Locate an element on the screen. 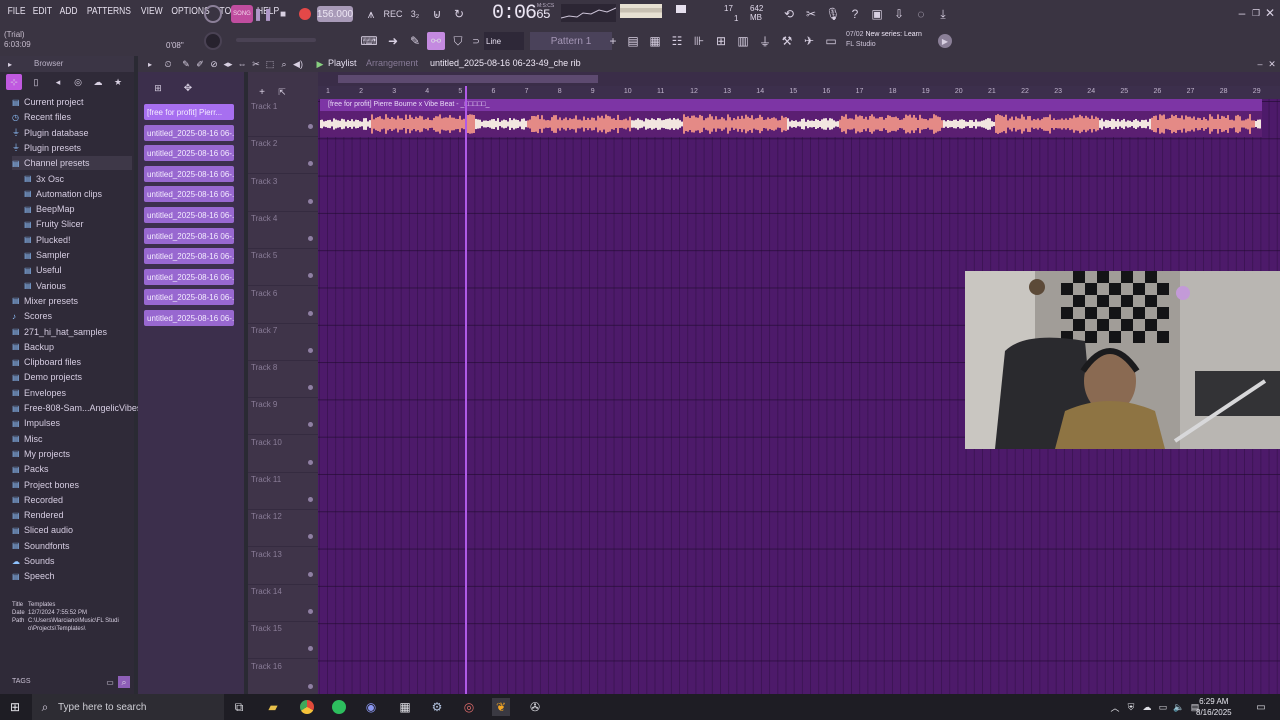  microphone-icon: 🎙 is located at coordinates (833, 14).